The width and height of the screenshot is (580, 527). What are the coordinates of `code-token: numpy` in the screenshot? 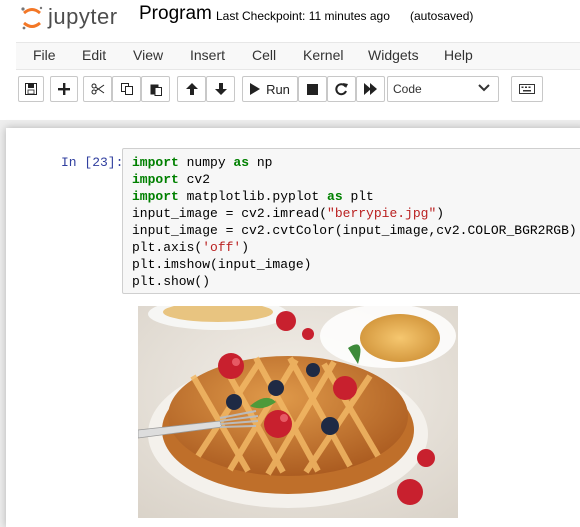 It's located at (206, 162).